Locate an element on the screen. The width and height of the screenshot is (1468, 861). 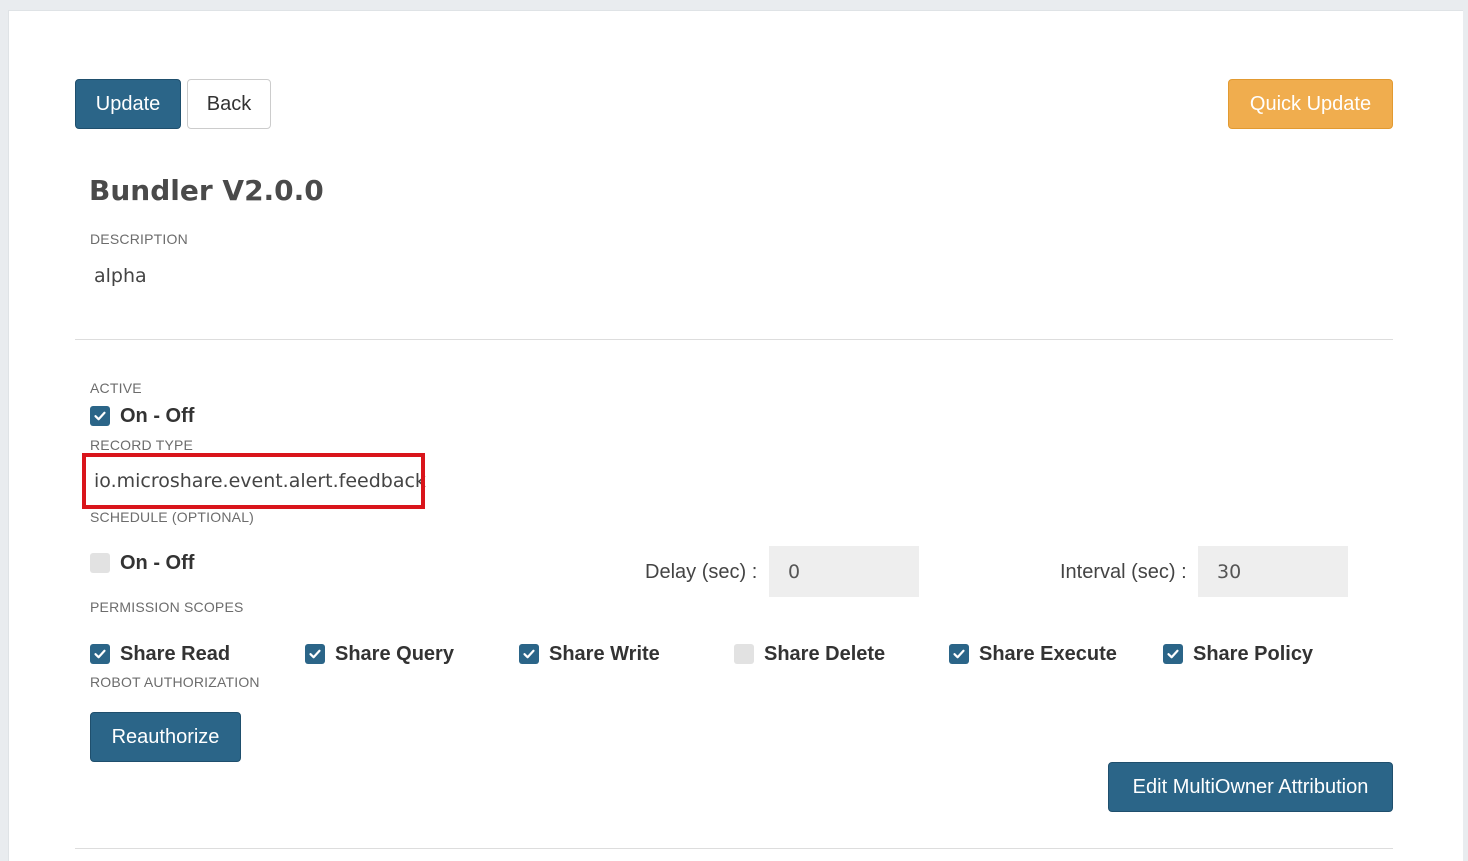
delay-label: Delay (sec) : is located at coordinates (701, 572).